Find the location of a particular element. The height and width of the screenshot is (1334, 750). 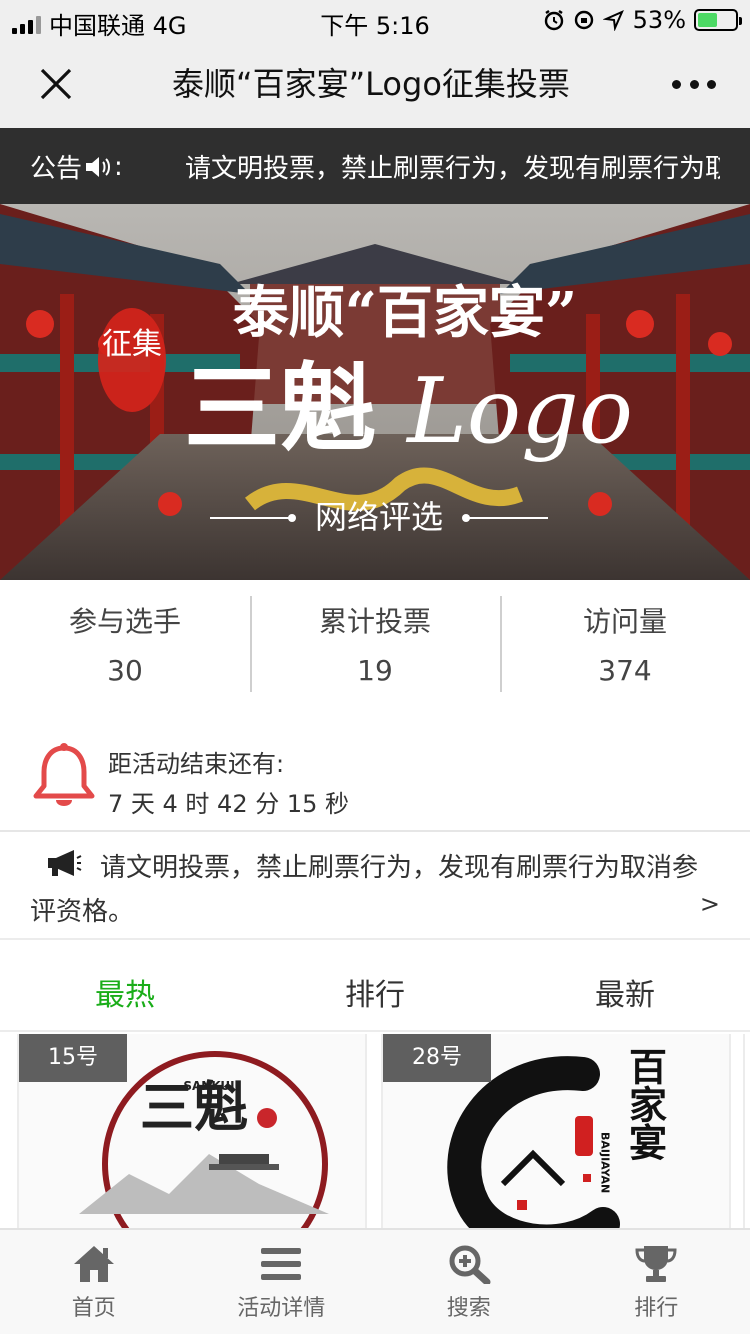

countdown: 距活动结束还有: 7 天 4 时 42 分 15 秒 is located at coordinates (375, 780).